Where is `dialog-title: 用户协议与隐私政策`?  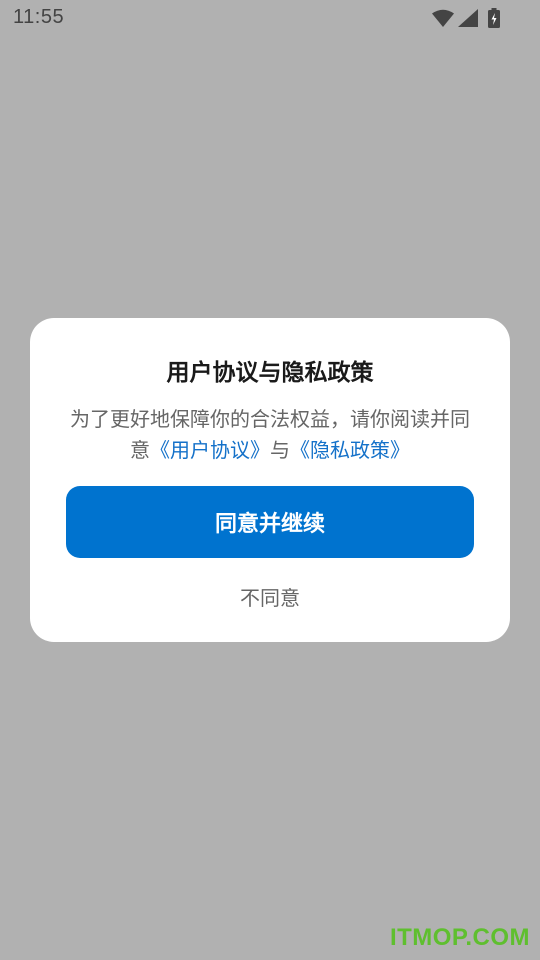
dialog-title: 用户协议与隐私政策 is located at coordinates (270, 373).